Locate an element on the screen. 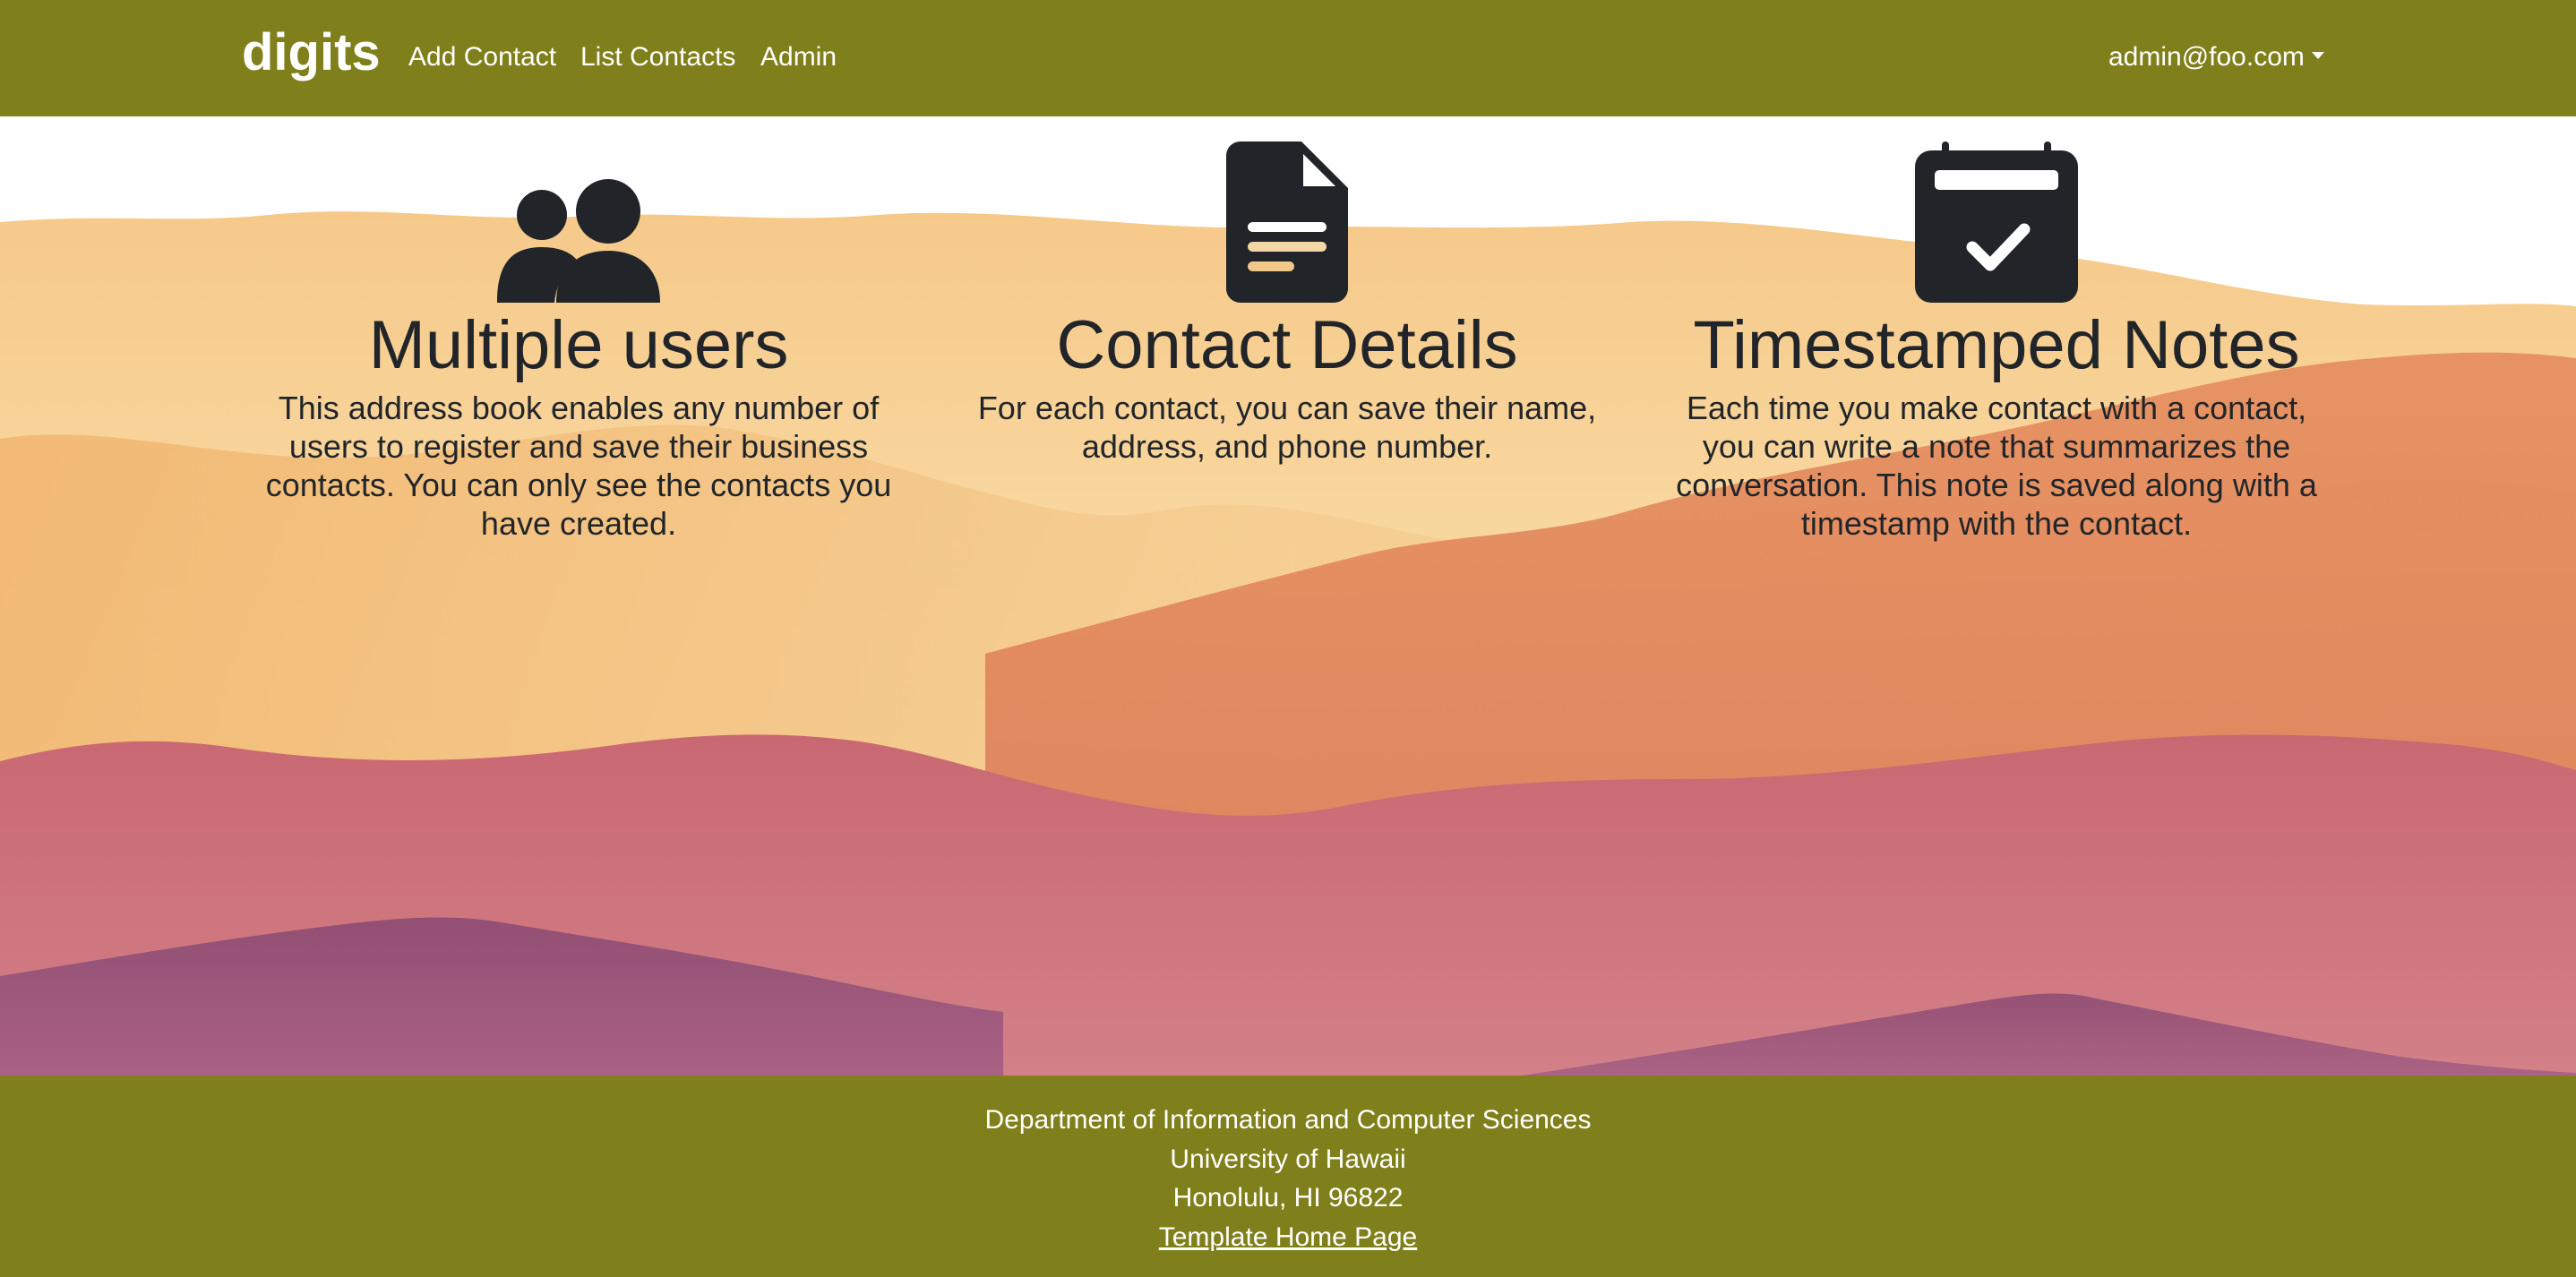  document-icon is located at coordinates (1287, 222).